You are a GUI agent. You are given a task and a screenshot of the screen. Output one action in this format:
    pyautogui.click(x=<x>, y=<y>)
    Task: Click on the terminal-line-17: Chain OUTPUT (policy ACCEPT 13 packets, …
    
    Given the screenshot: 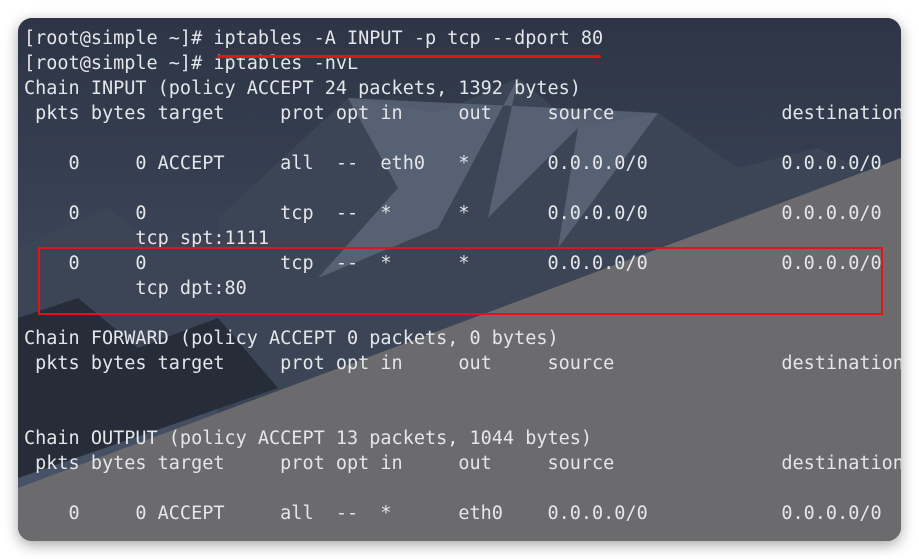 What is the action you would take?
    pyautogui.click(x=308, y=438)
    